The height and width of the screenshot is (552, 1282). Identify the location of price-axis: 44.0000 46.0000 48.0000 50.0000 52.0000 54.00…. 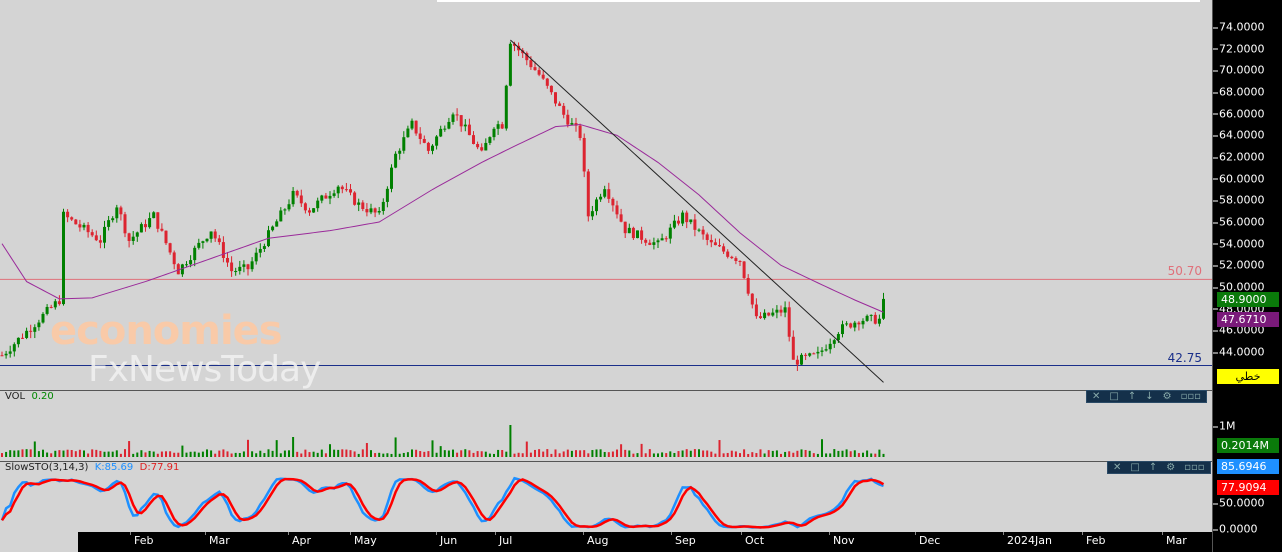
(1247, 276).